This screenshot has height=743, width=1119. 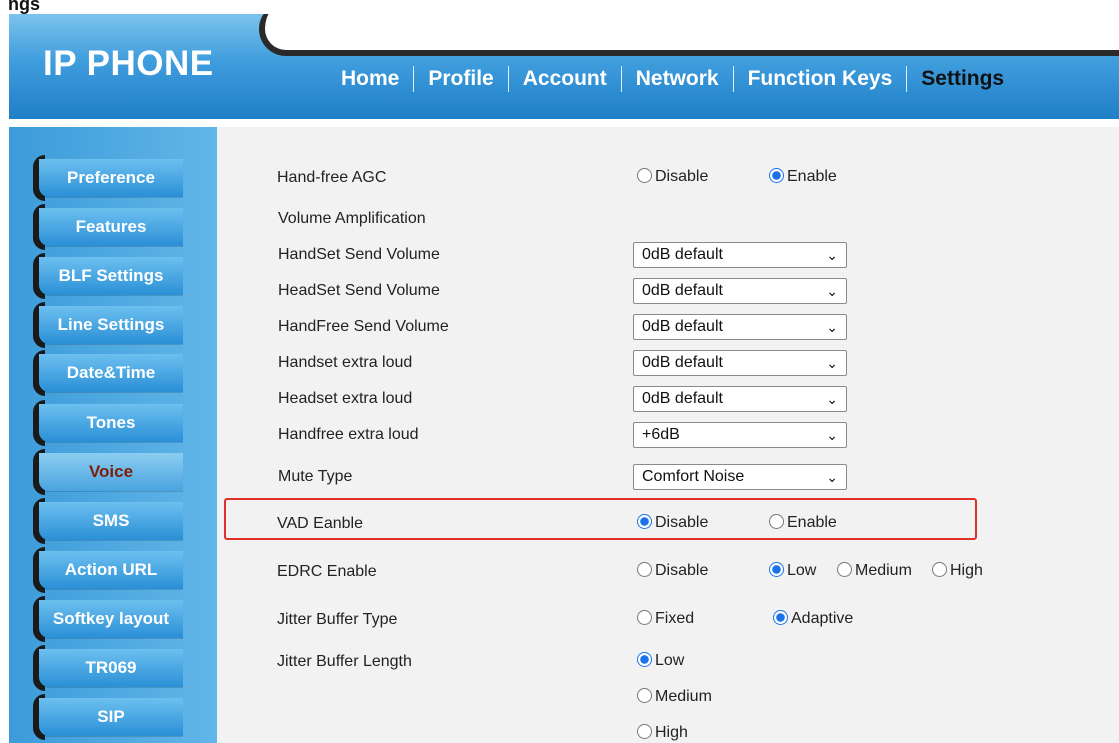 What do you see at coordinates (111, 668) in the screenshot?
I see `sidebar-item-label: TR069` at bounding box center [111, 668].